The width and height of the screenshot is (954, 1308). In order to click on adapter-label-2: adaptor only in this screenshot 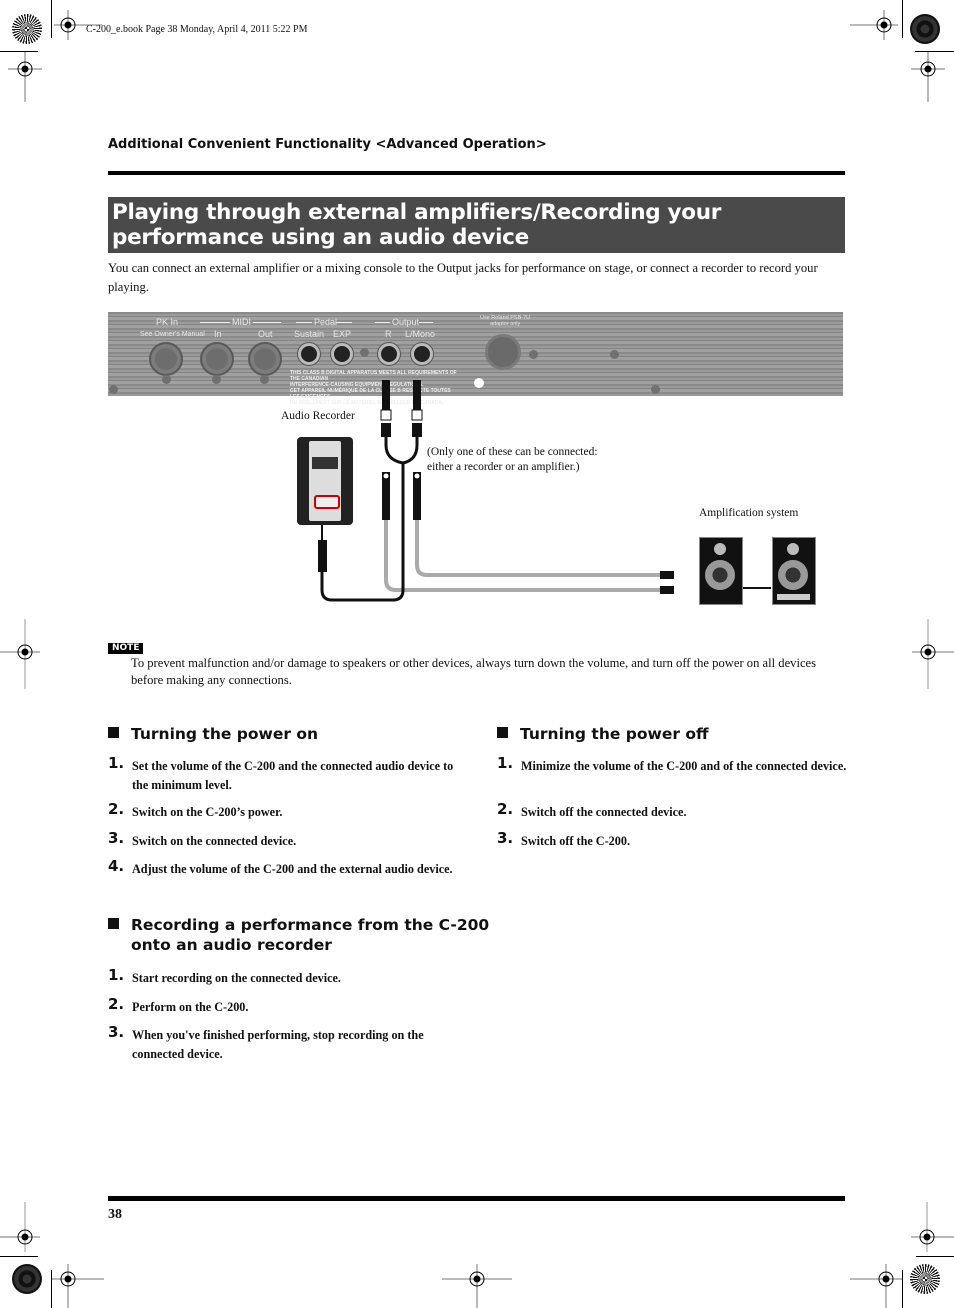, I will do `click(505, 324)`.